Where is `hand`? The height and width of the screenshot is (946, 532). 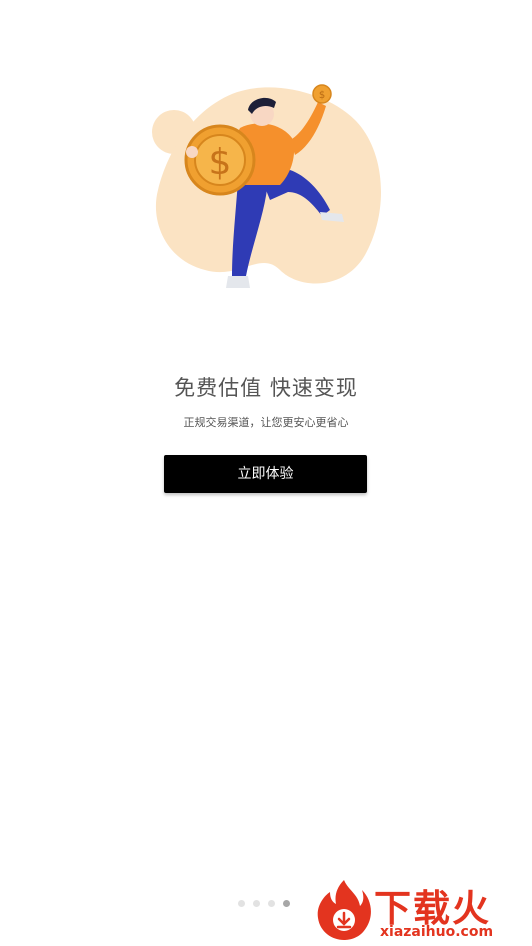 hand is located at coordinates (192, 152).